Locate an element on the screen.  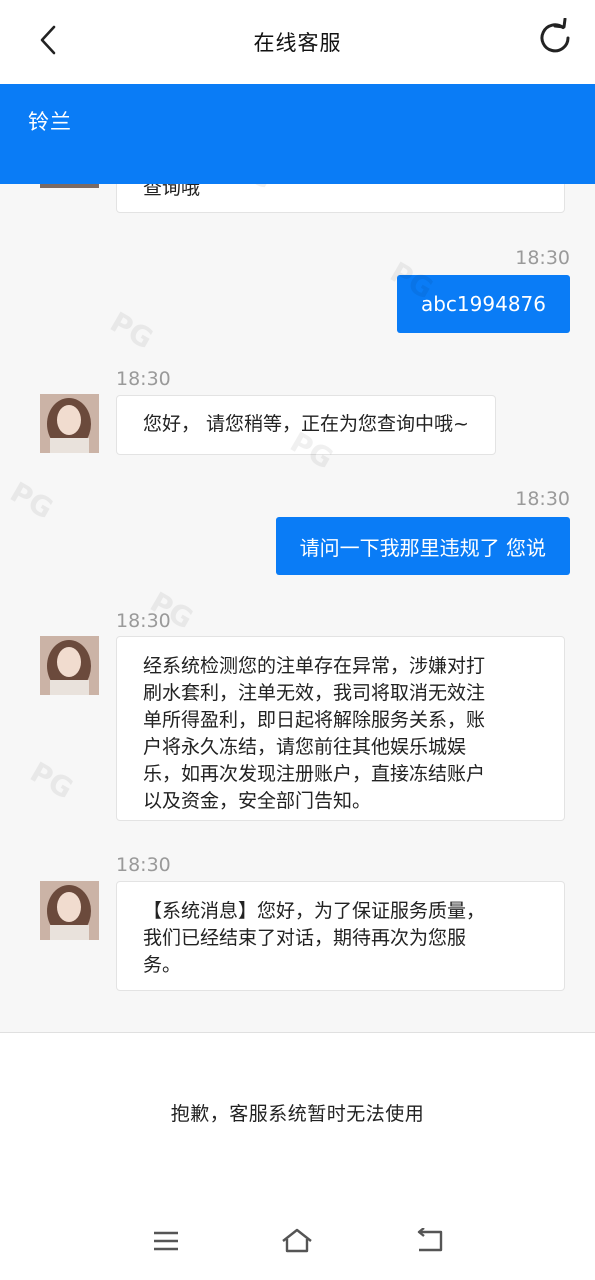
system-back-button is located at coordinates (430, 1241).